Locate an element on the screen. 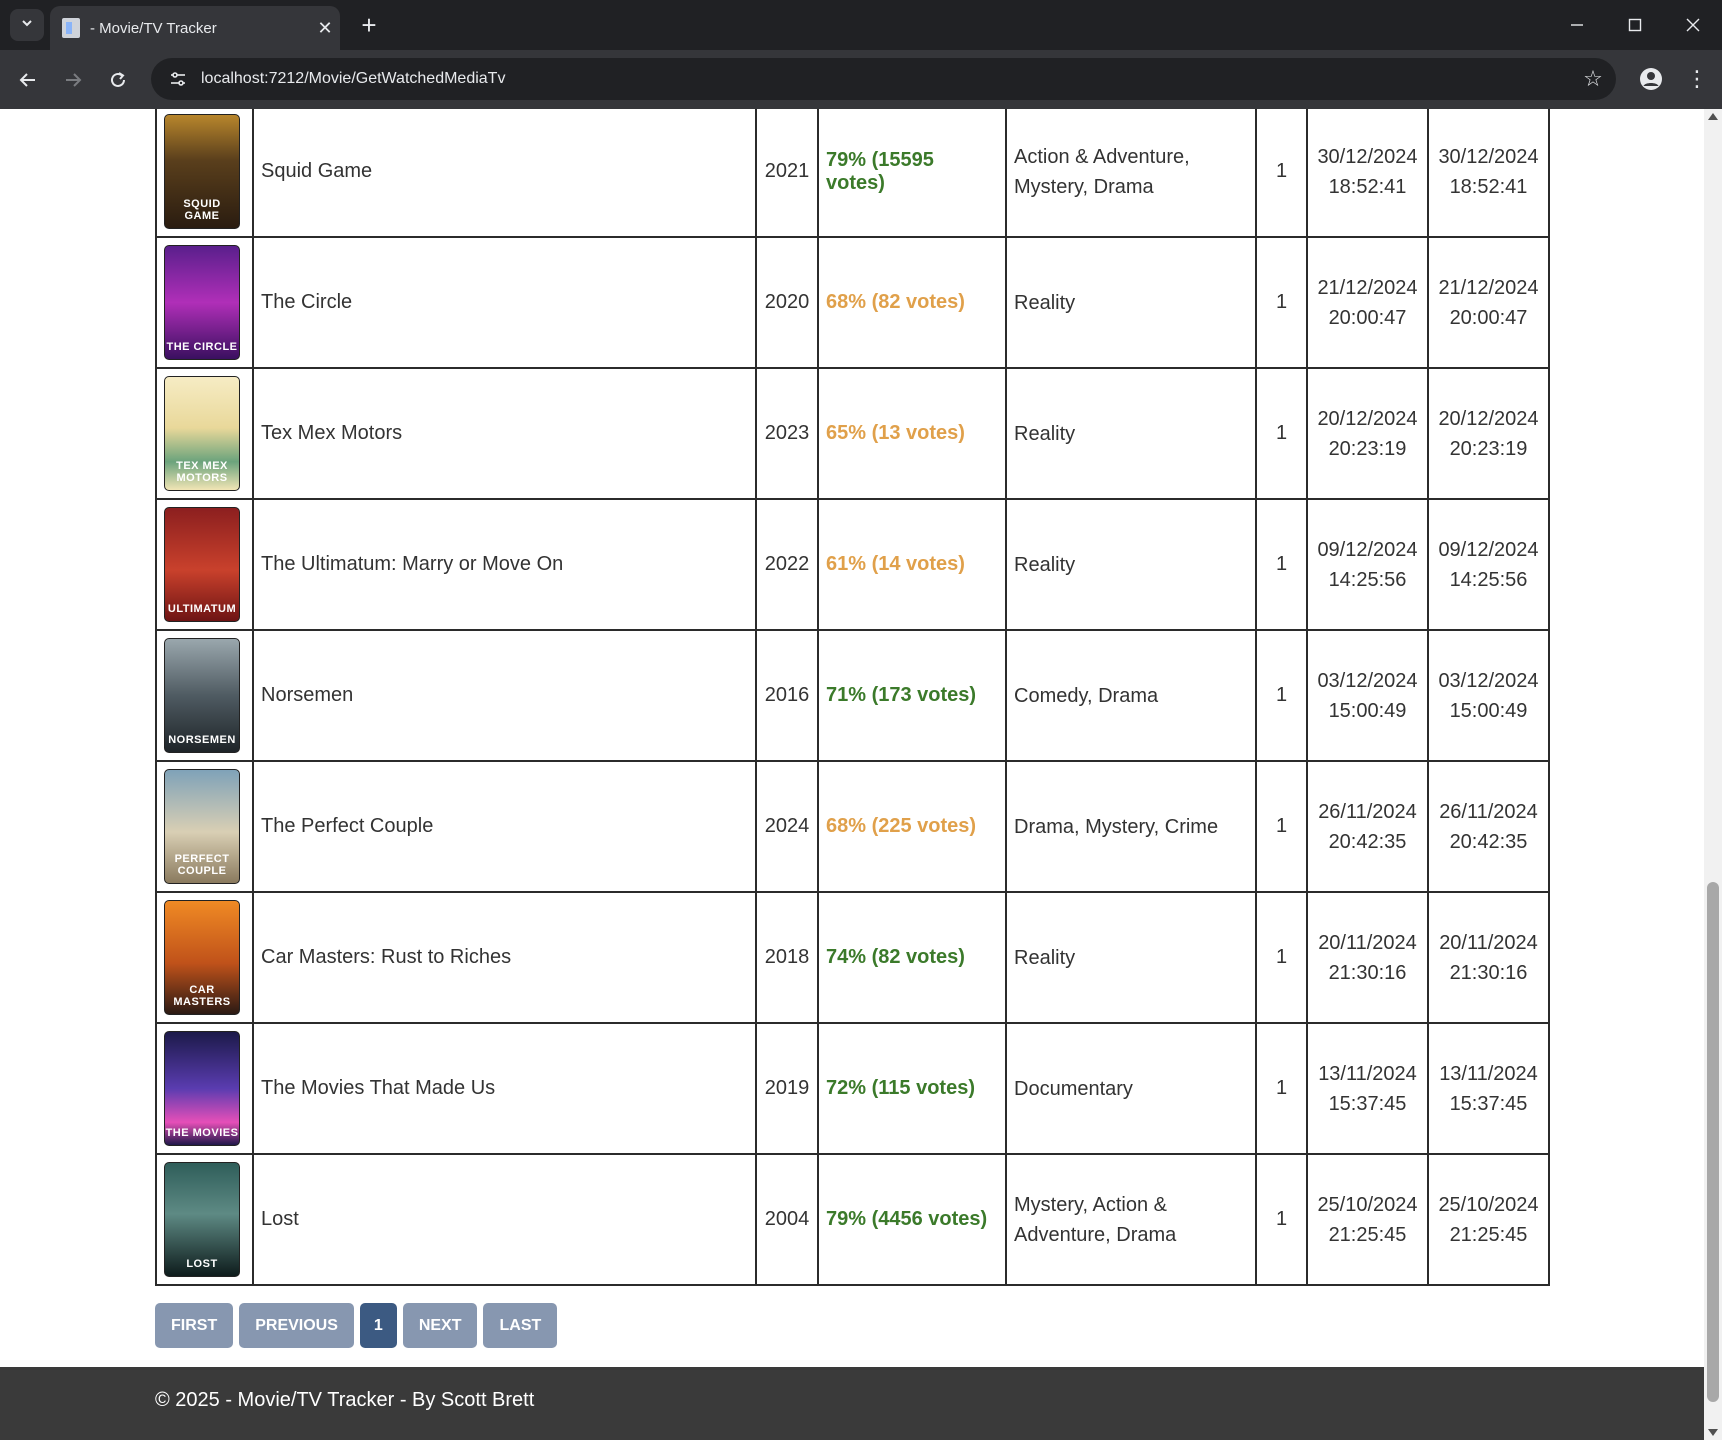 The width and height of the screenshot is (1722, 1440). rating-cell: 74% (82 votes) is located at coordinates (912, 957).